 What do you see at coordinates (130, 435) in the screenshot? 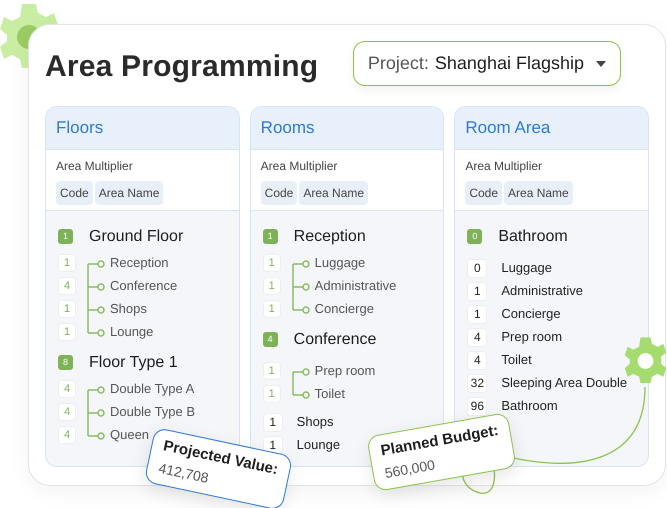
I see `area-name: Queen` at bounding box center [130, 435].